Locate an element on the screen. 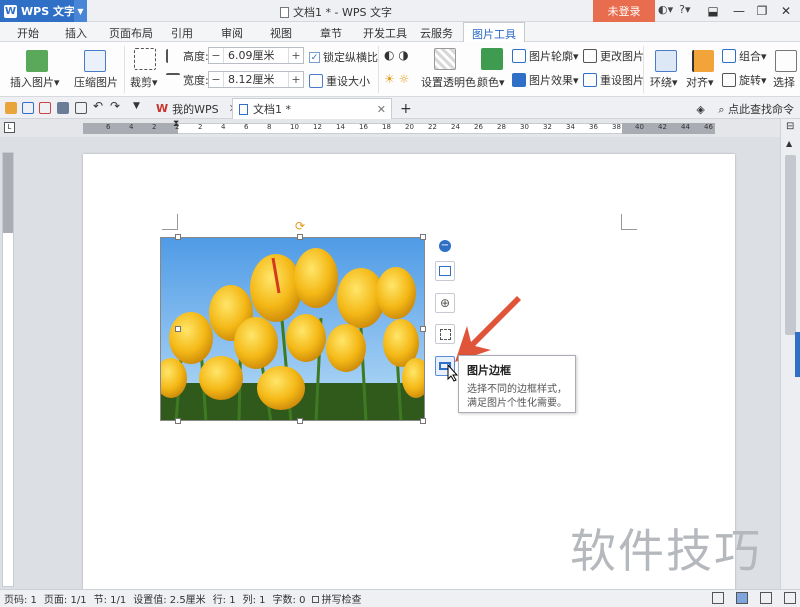  indent-marker-icon: ⧗ is located at coordinates (176, 124).